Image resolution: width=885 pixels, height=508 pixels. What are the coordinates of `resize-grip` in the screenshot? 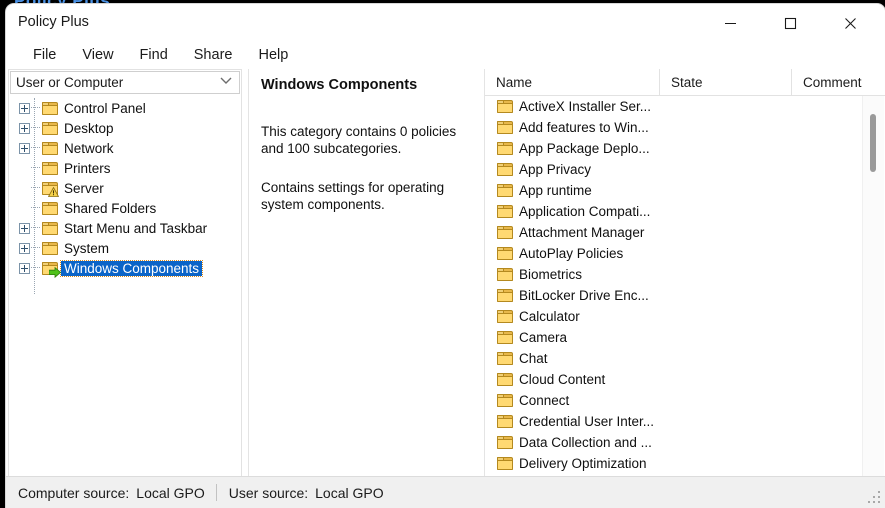 It's located at (874, 497).